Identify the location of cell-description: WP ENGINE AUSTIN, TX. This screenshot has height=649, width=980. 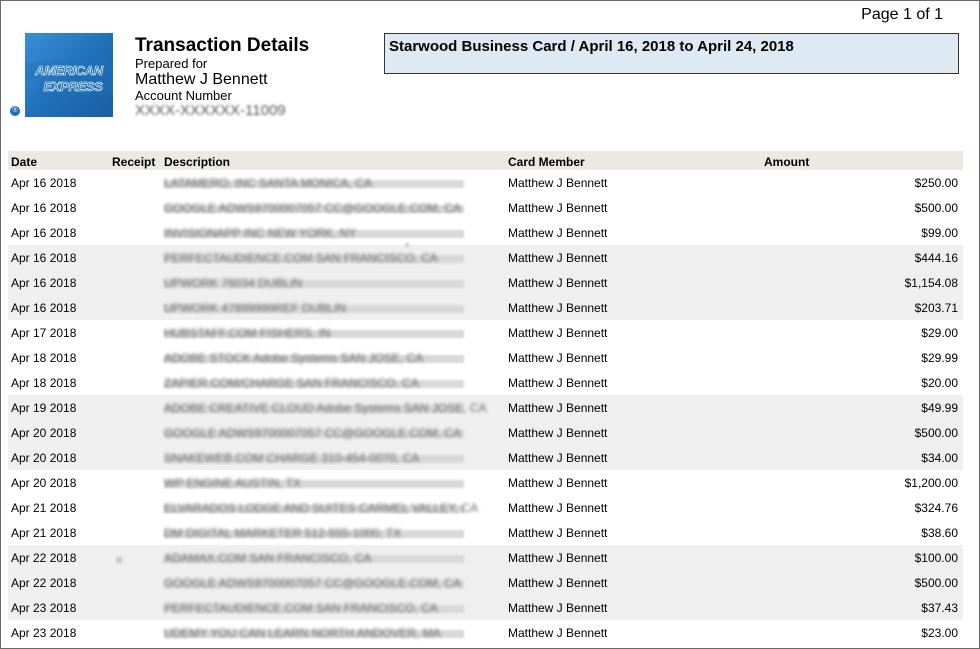
(333, 482).